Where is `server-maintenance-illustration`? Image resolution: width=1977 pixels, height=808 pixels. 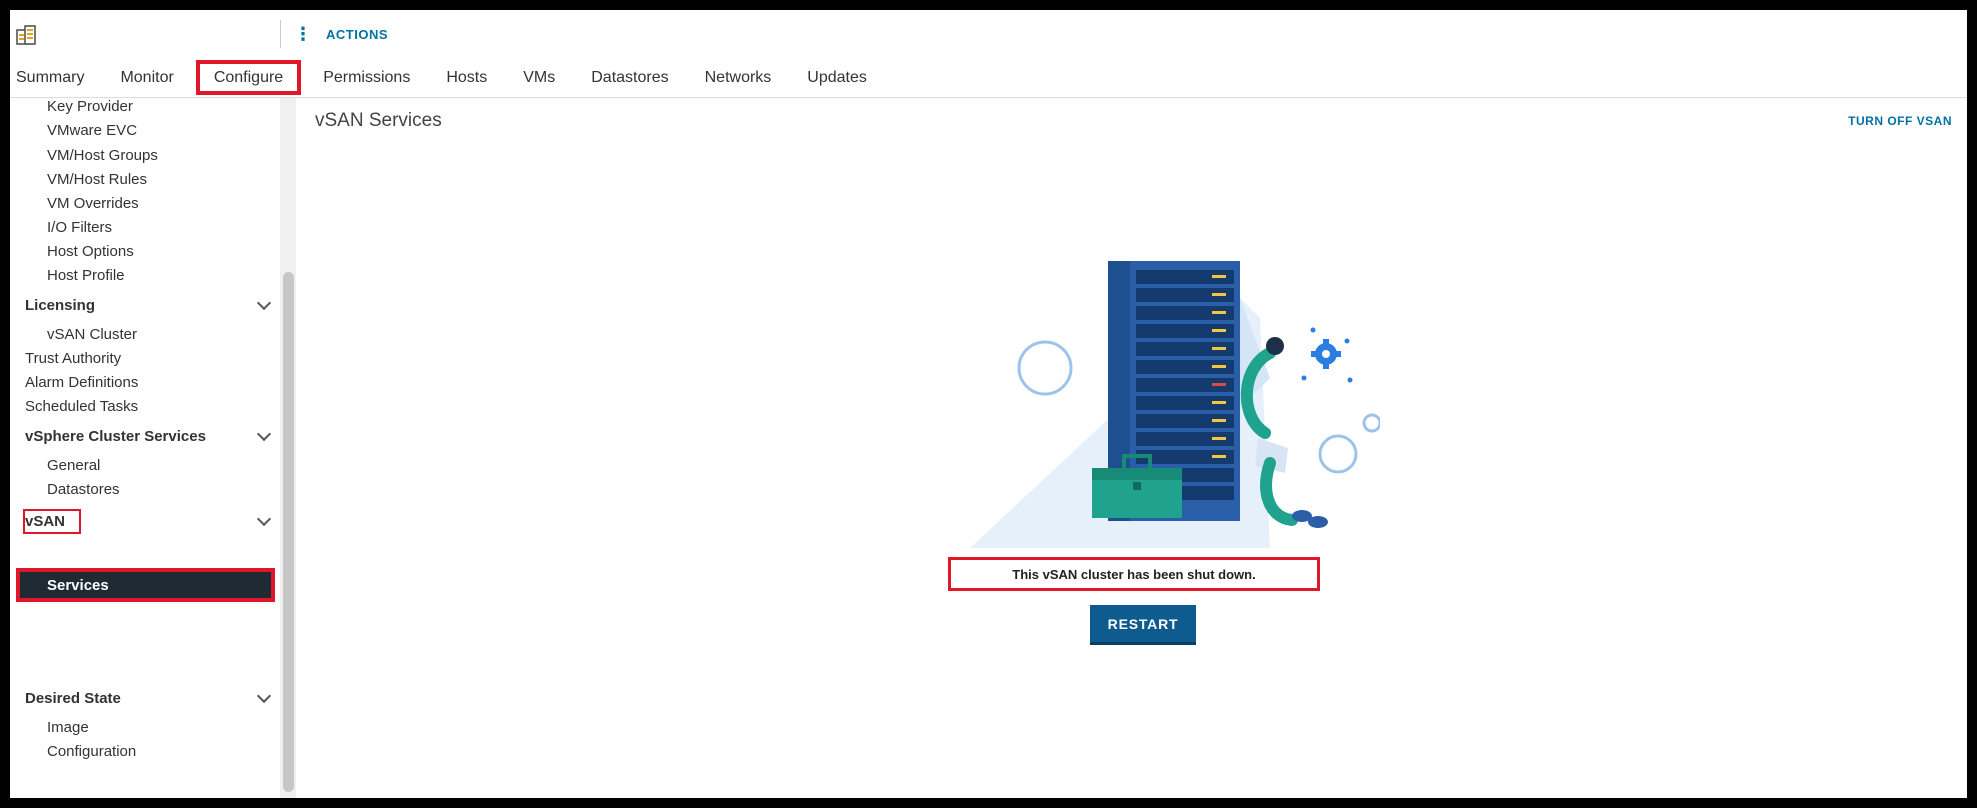
server-maintenance-illustration is located at coordinates (1161, 403).